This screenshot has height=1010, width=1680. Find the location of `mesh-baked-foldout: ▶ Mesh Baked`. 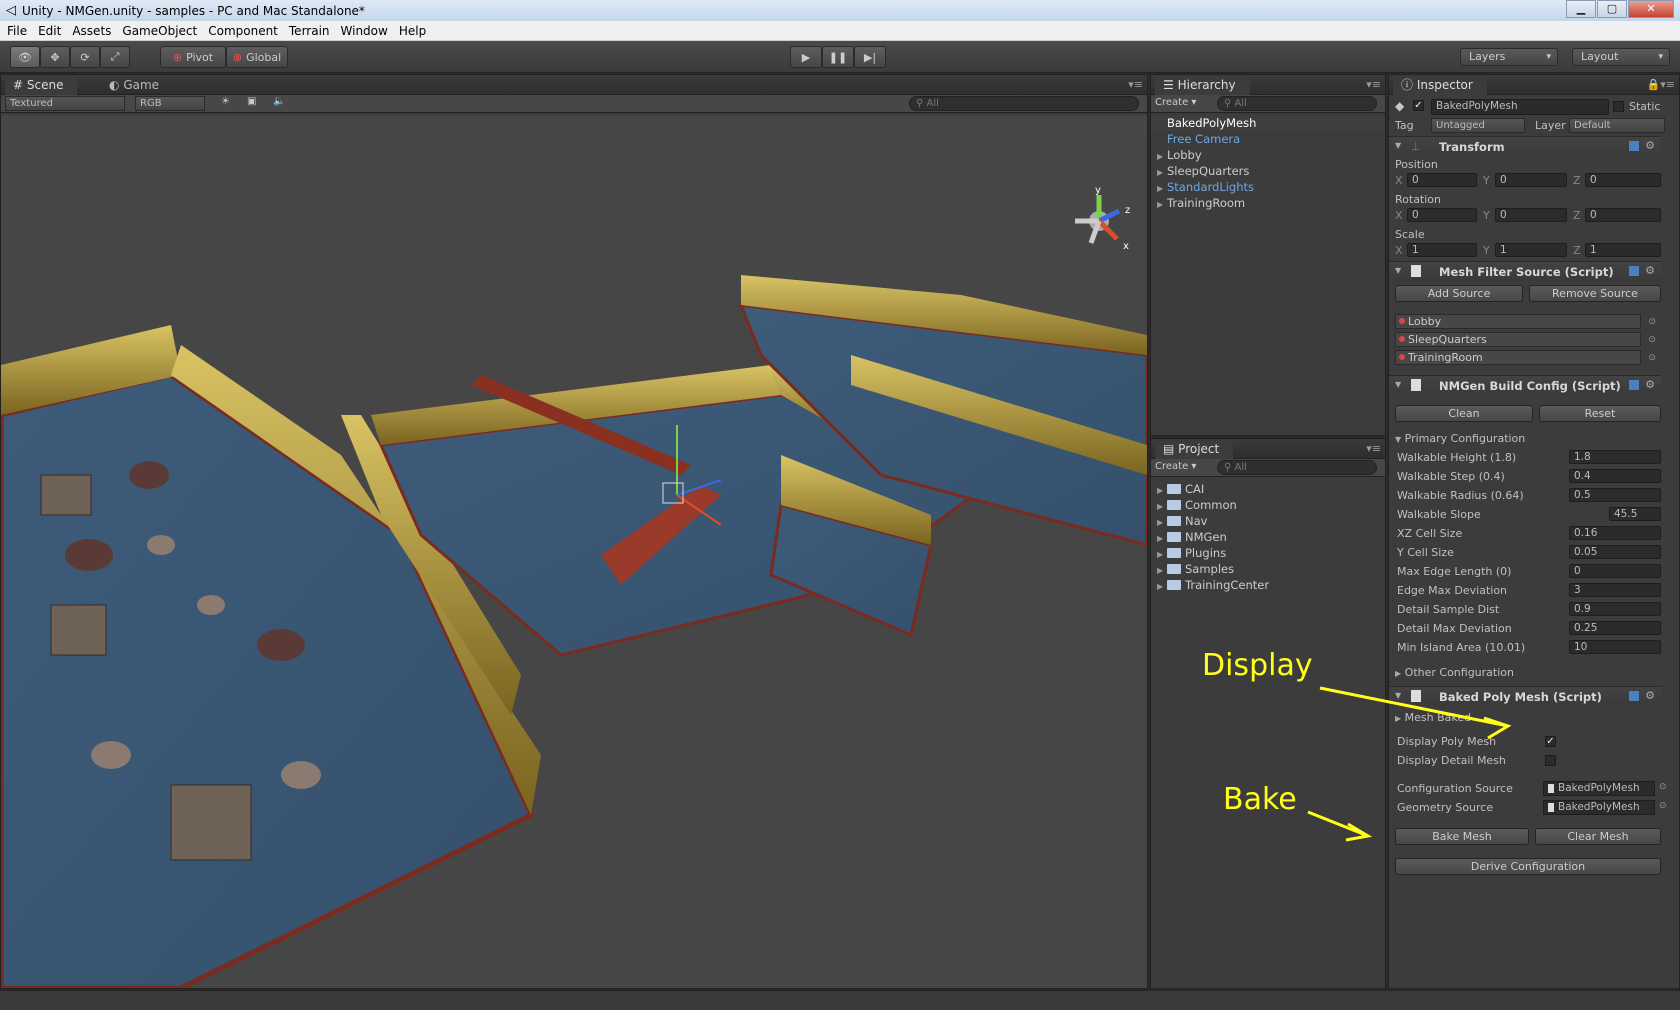

mesh-baked-foldout: ▶ Mesh Baked is located at coordinates (1433, 717).